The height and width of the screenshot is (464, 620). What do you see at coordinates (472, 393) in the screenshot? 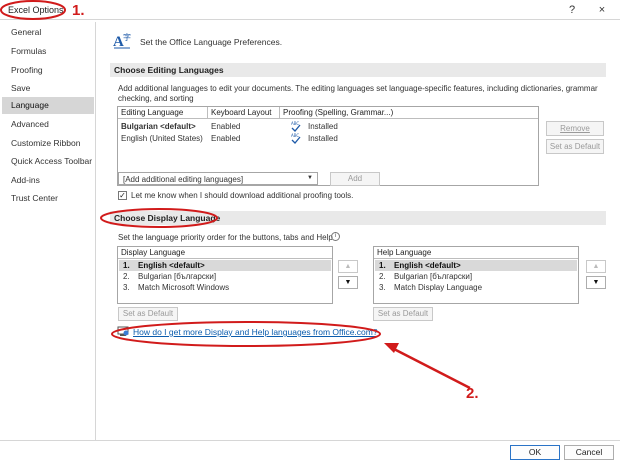
I see `annotation-step-2: 2.` at bounding box center [472, 393].